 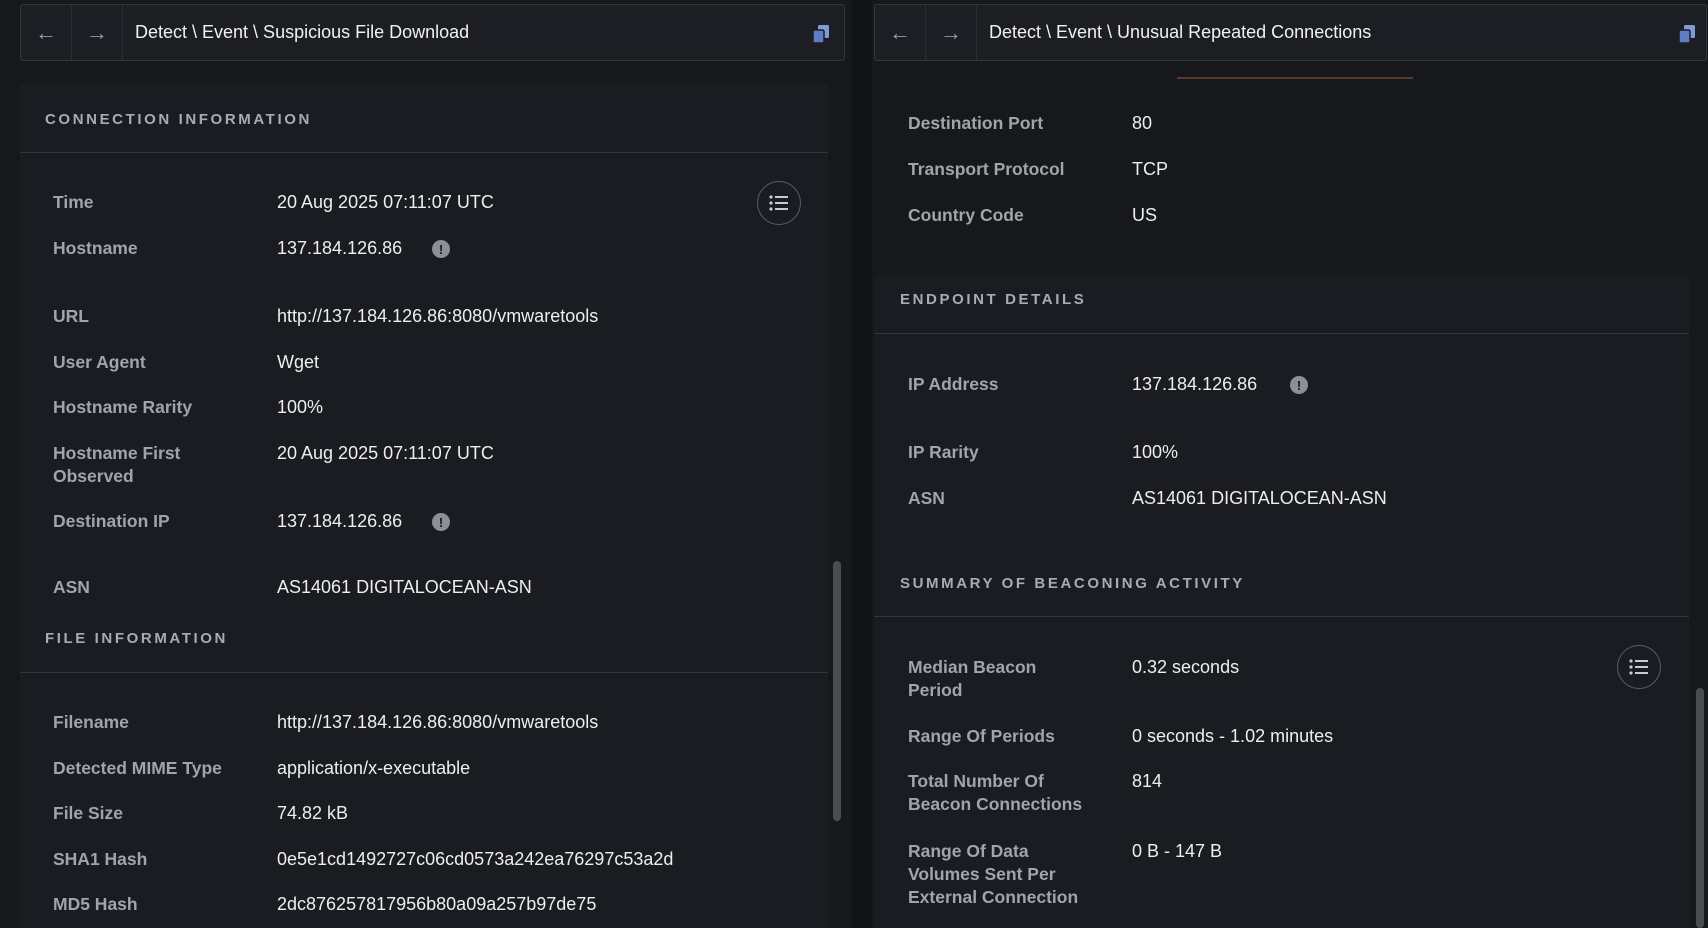 What do you see at coordinates (93, 476) in the screenshot?
I see `field-label-line2: Observed` at bounding box center [93, 476].